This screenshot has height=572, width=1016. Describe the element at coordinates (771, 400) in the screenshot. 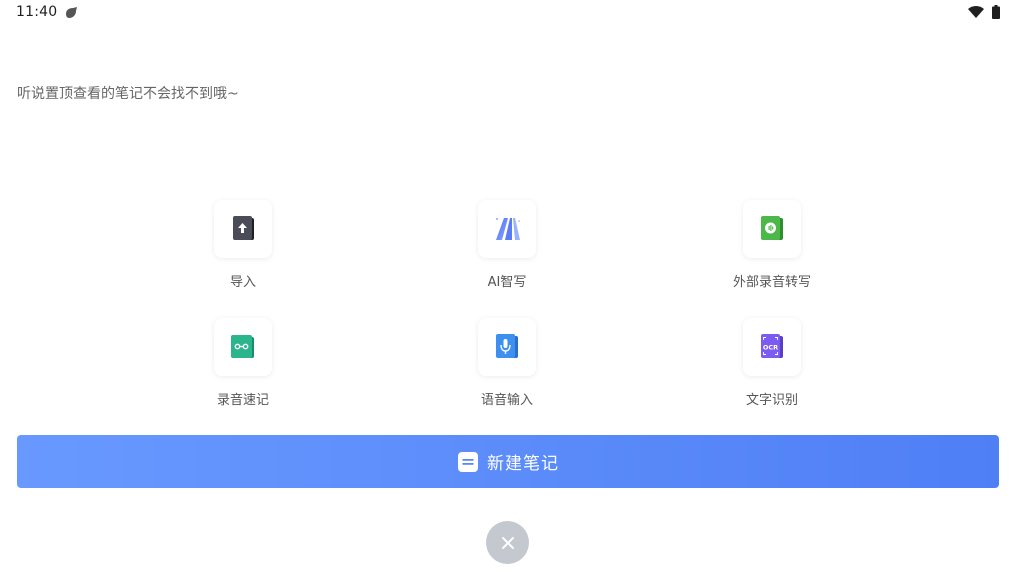

I see `ocr-label: 文字识别` at that location.